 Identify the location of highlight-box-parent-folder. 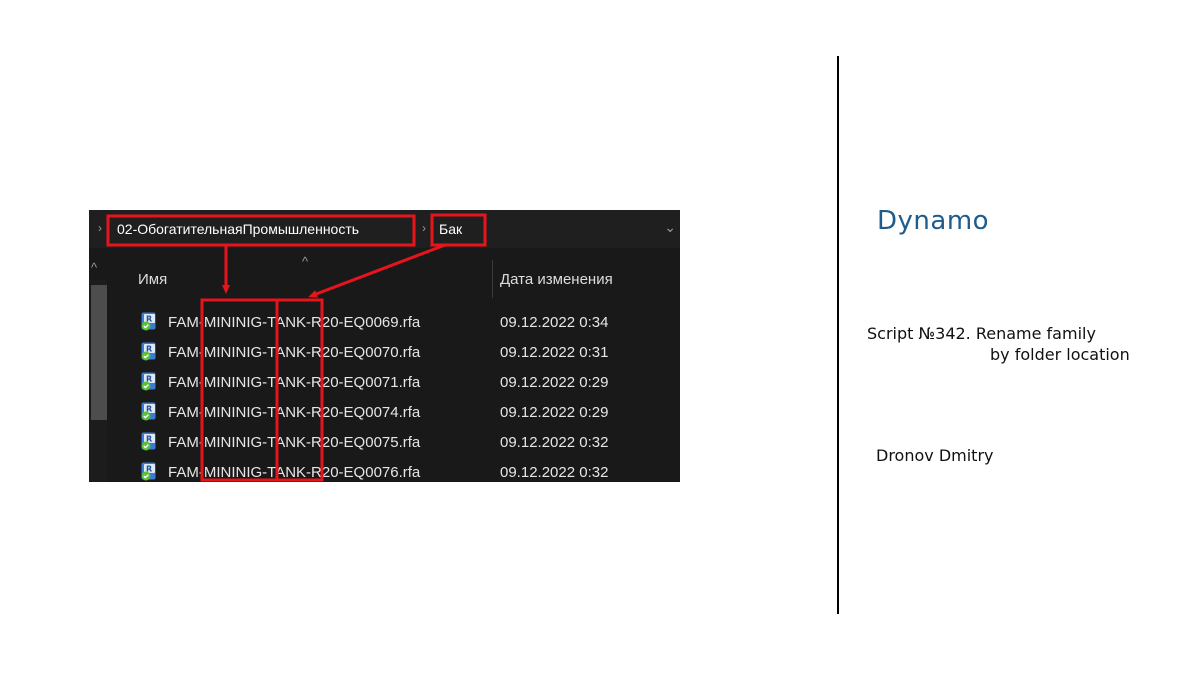
(261, 230).